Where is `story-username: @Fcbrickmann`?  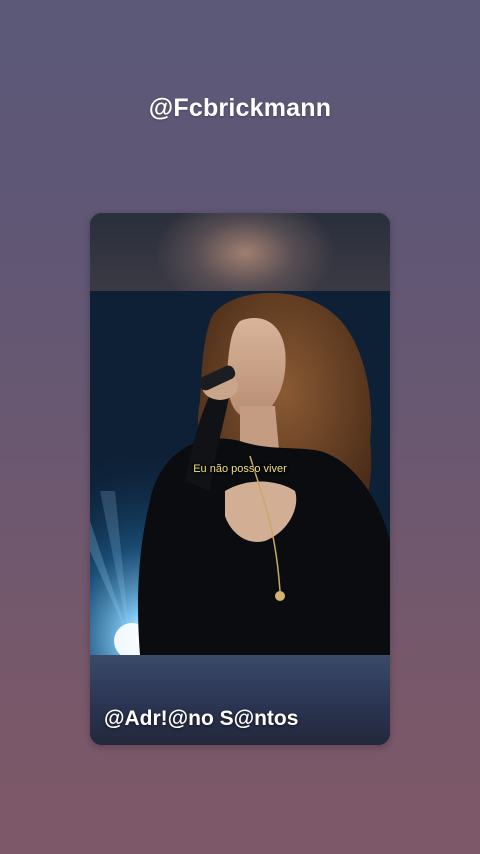 story-username: @Fcbrickmann is located at coordinates (240, 108).